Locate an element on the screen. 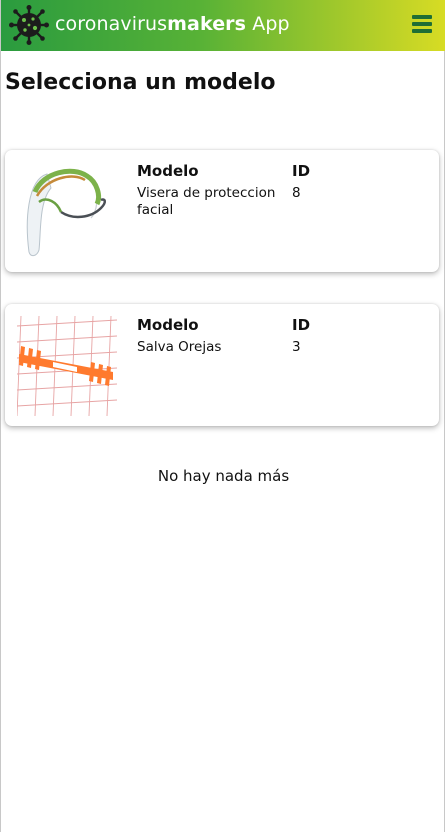 Image resolution: width=445 pixels, height=832 pixels. model-card: Modelo Salva Orejas ID 3 is located at coordinates (222, 365).